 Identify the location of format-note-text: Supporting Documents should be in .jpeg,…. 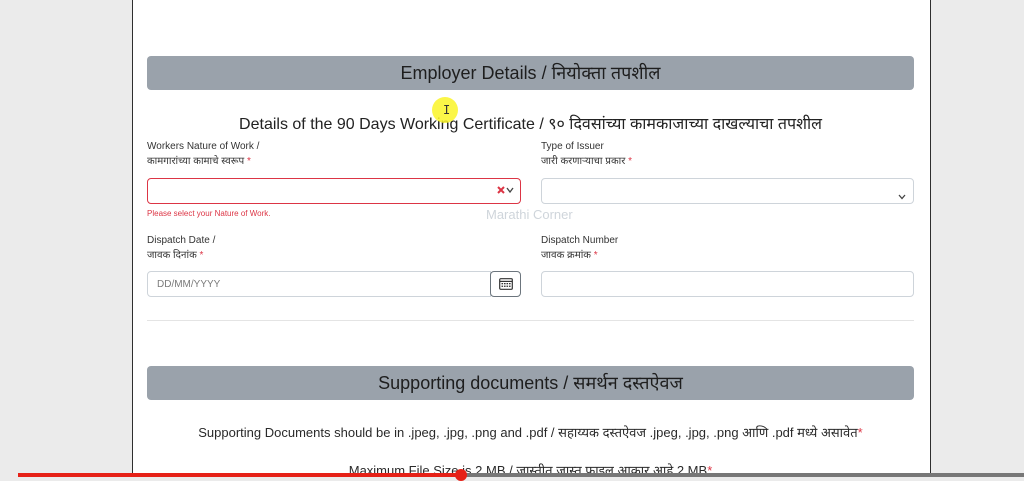
(528, 432).